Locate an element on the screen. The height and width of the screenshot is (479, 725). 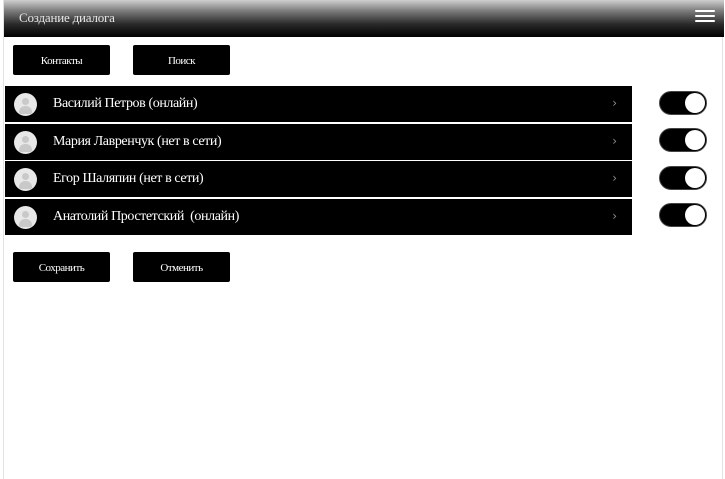
contact-name: Василий Петров (онлайн) is located at coordinates (125, 103).